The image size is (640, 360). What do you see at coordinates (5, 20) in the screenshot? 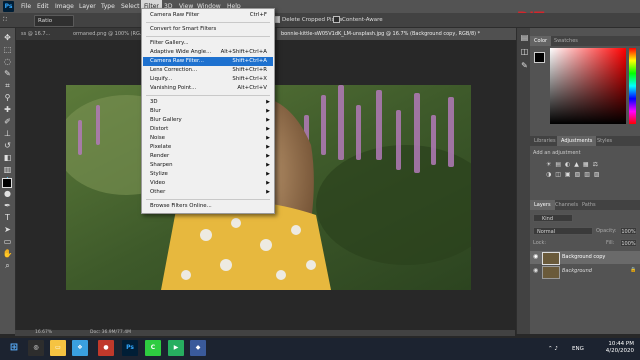
I see `crop-tool-icon: ⛶` at bounding box center [5, 20].